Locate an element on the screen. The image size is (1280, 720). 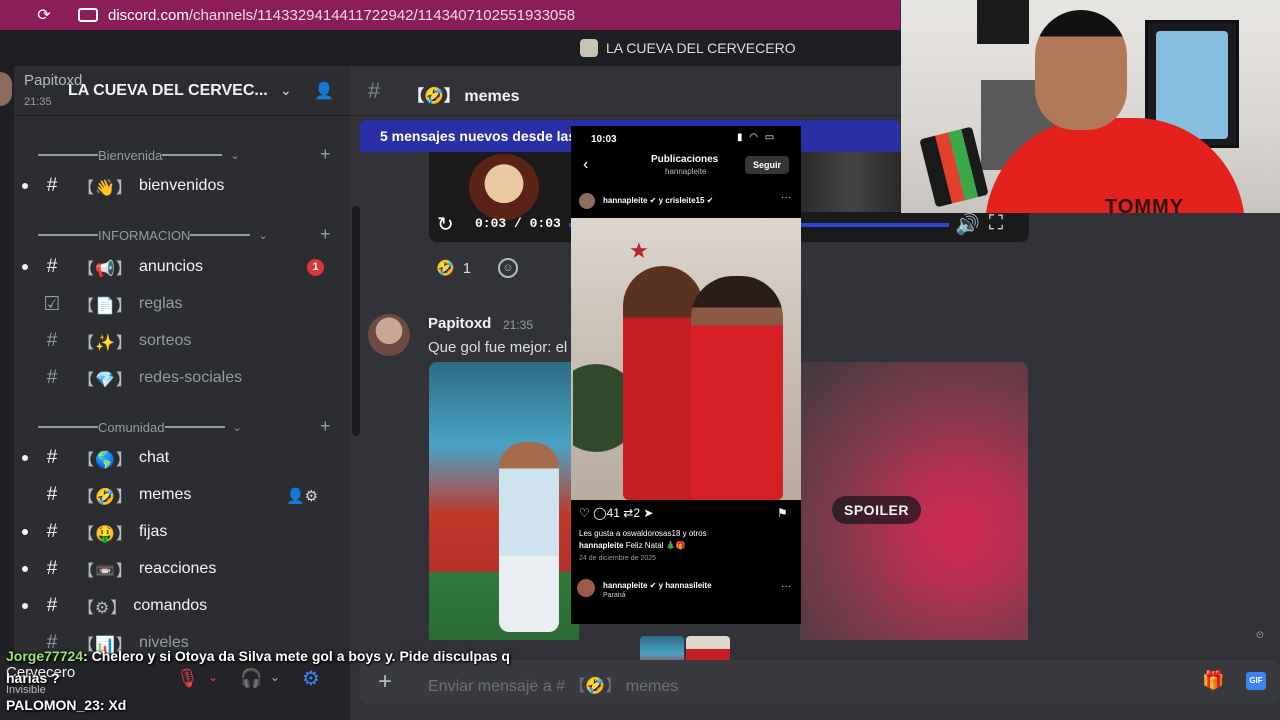
channel-comandos: # 【⚙】 comandos is located at coordinates (193, 606).